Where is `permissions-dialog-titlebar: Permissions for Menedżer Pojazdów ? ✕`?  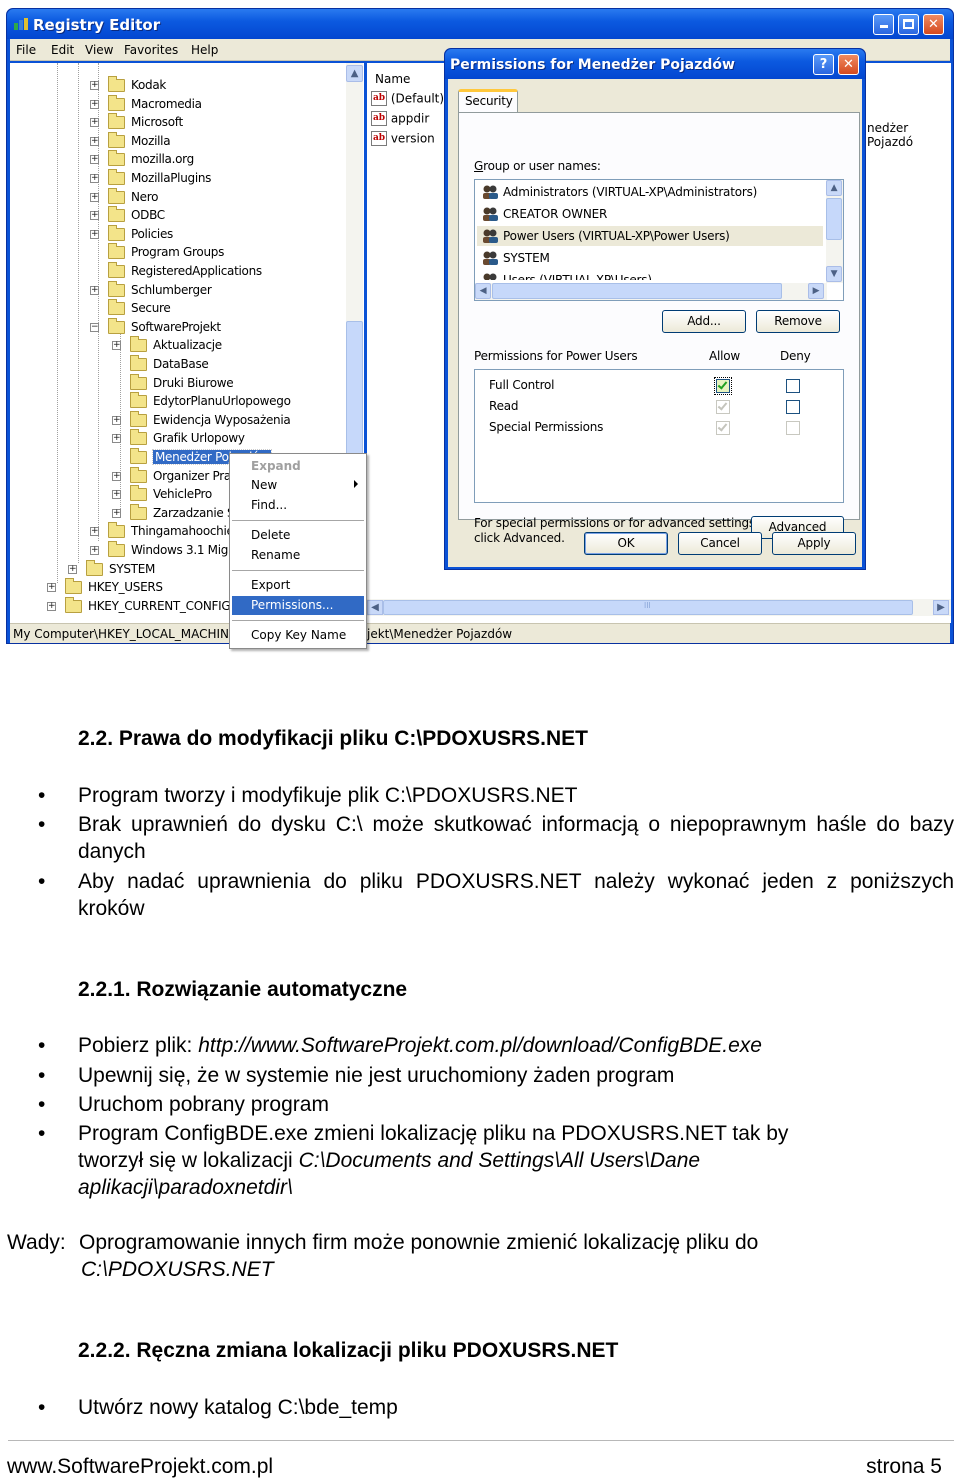 permissions-dialog-titlebar: Permissions for Menedżer Pojazdów ? ✕ is located at coordinates (655, 64).